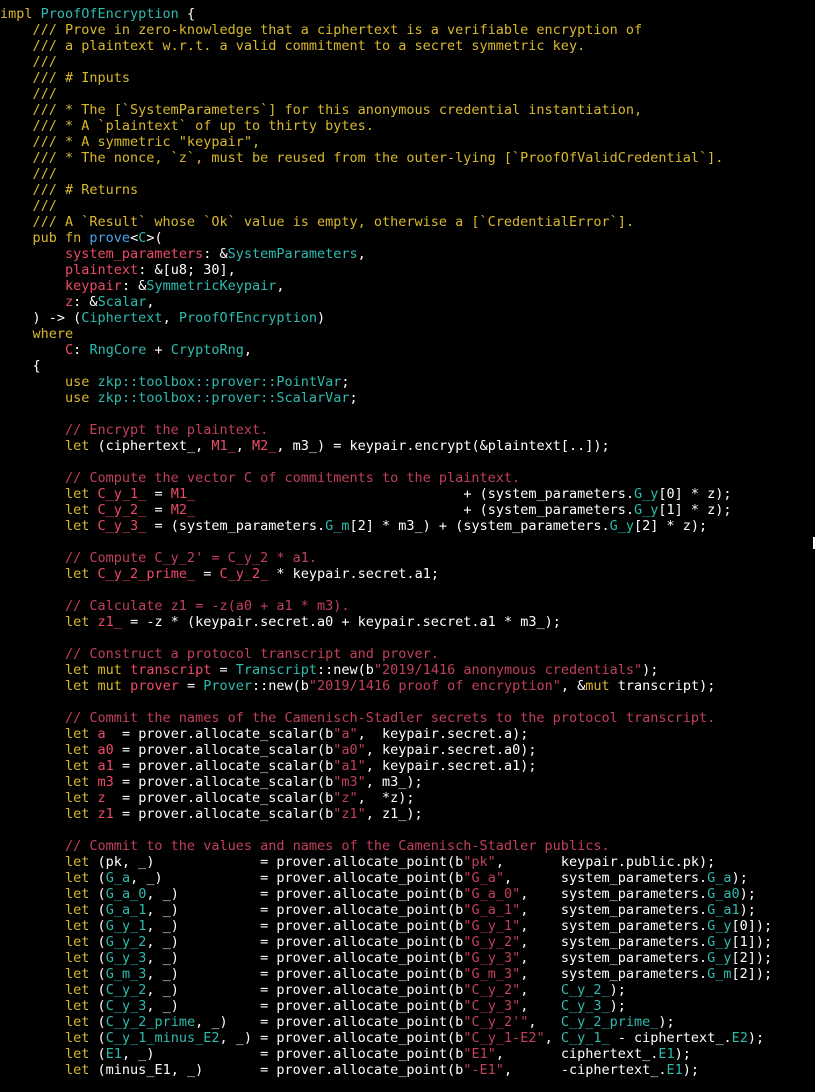  What do you see at coordinates (723, 894) in the screenshot?
I see `code-token: G_a0` at bounding box center [723, 894].